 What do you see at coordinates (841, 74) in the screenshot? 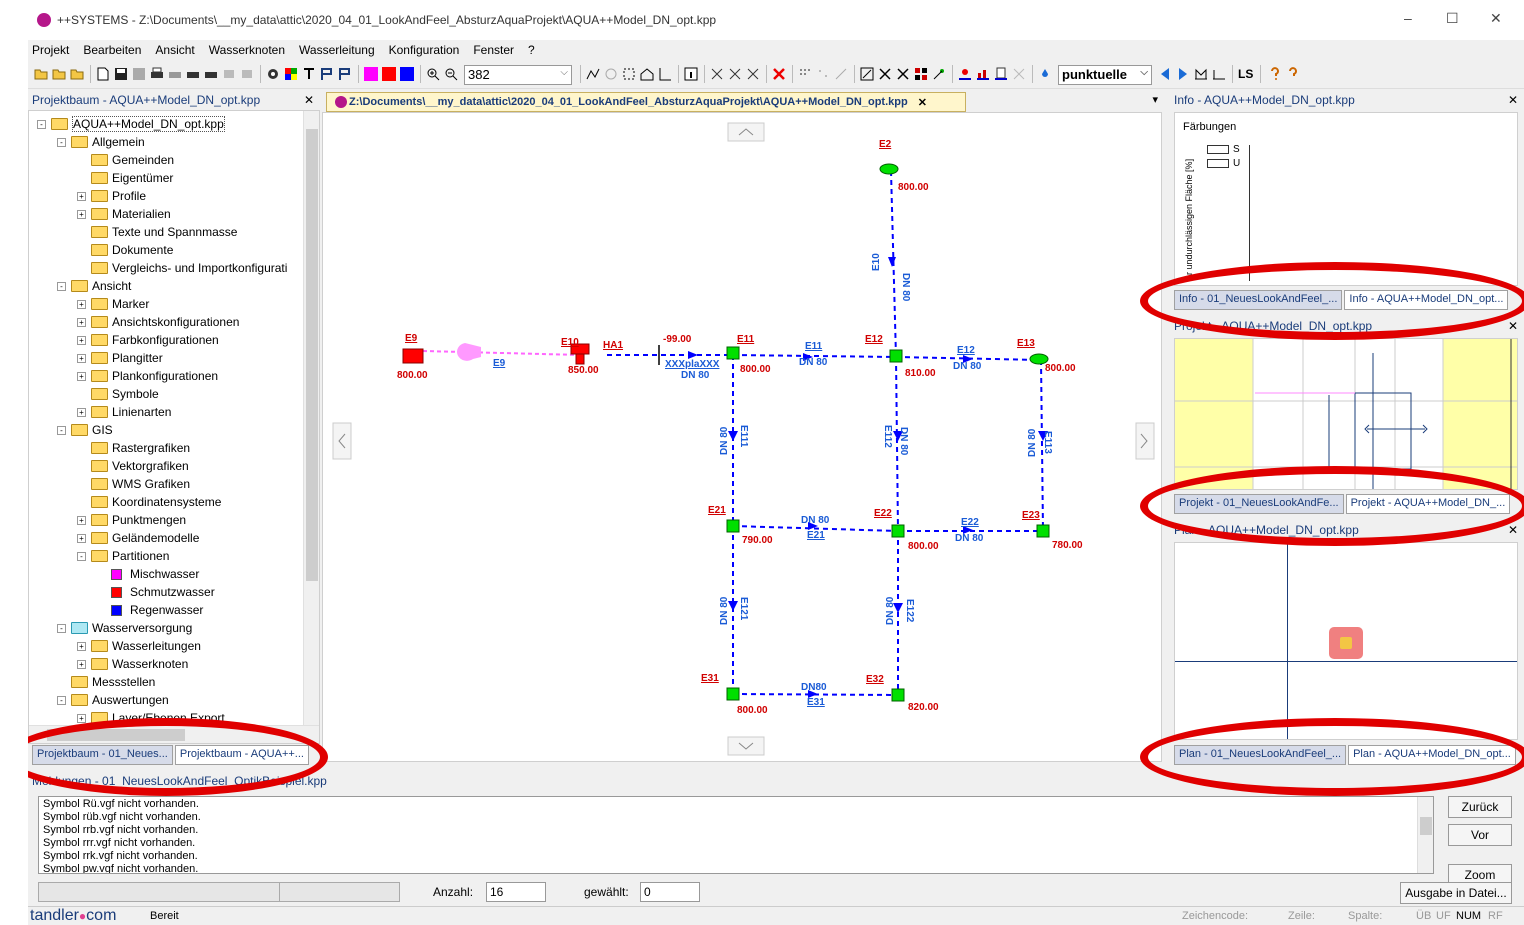
I see `arrow-tool-icon` at bounding box center [841, 74].